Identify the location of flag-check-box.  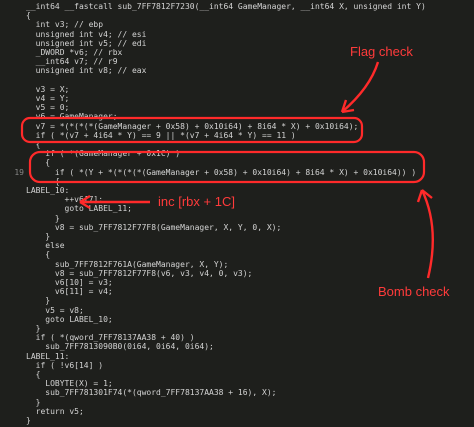
(192, 130).